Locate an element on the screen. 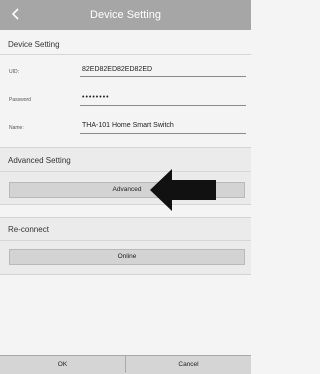 This screenshot has height=374, width=320. name-underline is located at coordinates (163, 133).